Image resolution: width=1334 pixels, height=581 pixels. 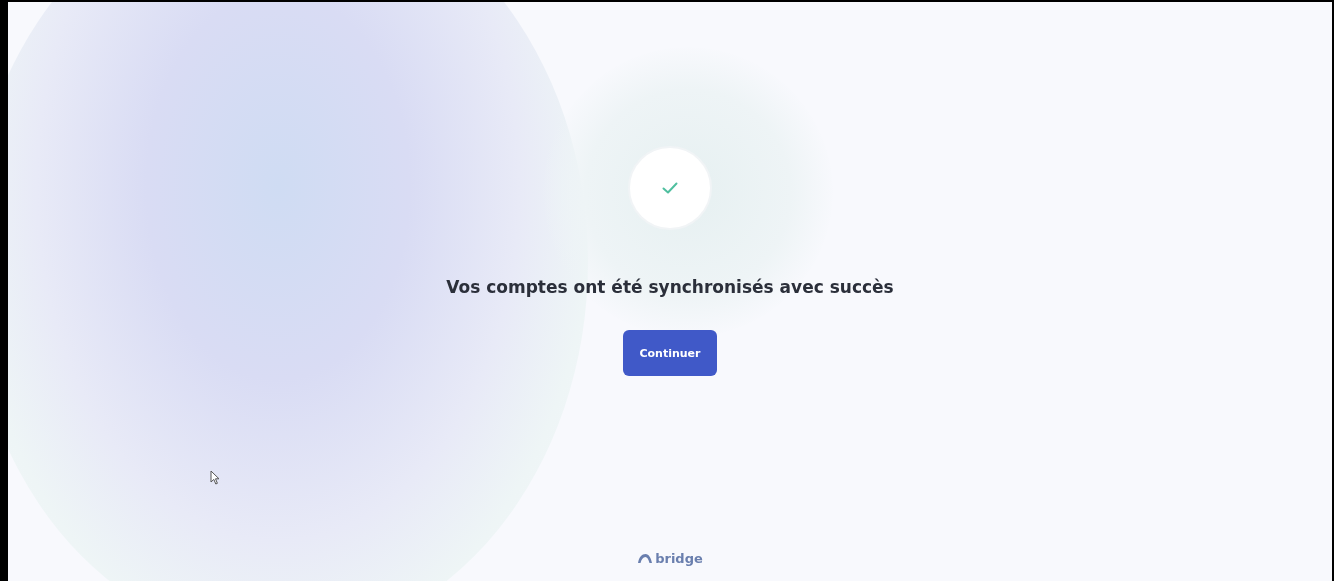 I want to click on bridge-logo: bridge, so click(x=670, y=558).